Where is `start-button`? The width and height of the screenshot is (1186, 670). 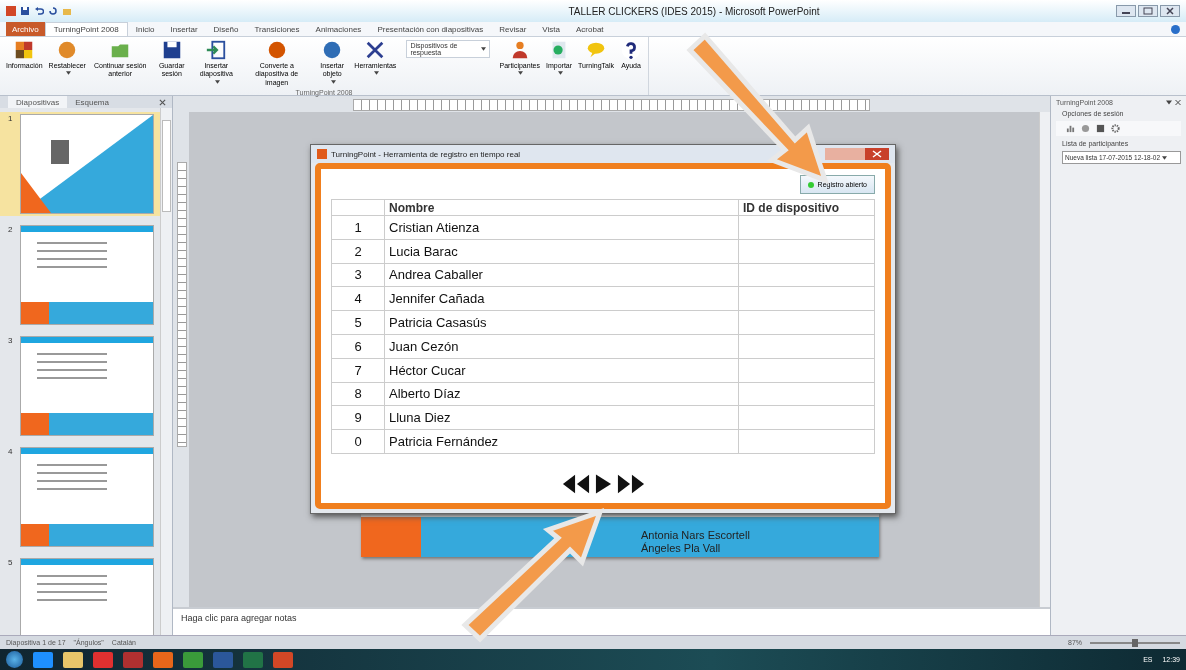 start-button is located at coordinates (14, 659).